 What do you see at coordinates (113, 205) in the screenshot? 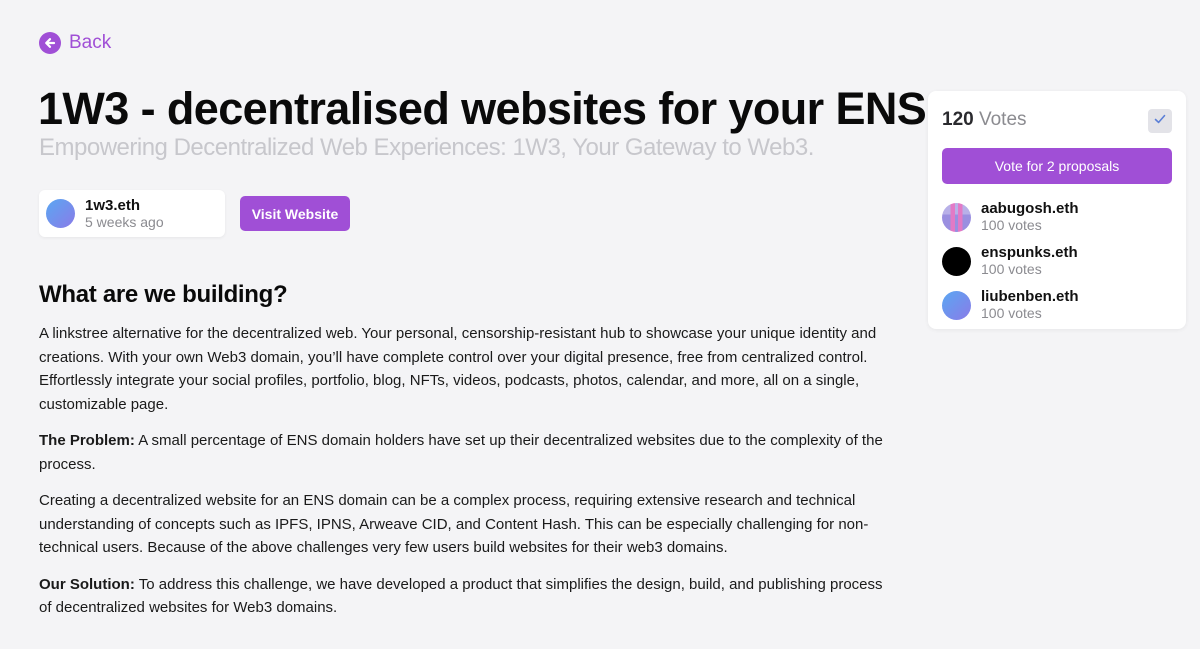
I see `author-name: 1w3.eth` at bounding box center [113, 205].